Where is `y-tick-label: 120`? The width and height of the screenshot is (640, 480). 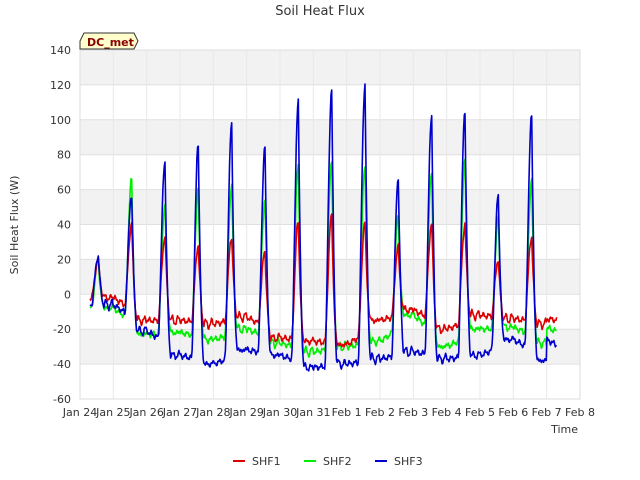 y-tick-label: 120 is located at coordinates (60, 85).